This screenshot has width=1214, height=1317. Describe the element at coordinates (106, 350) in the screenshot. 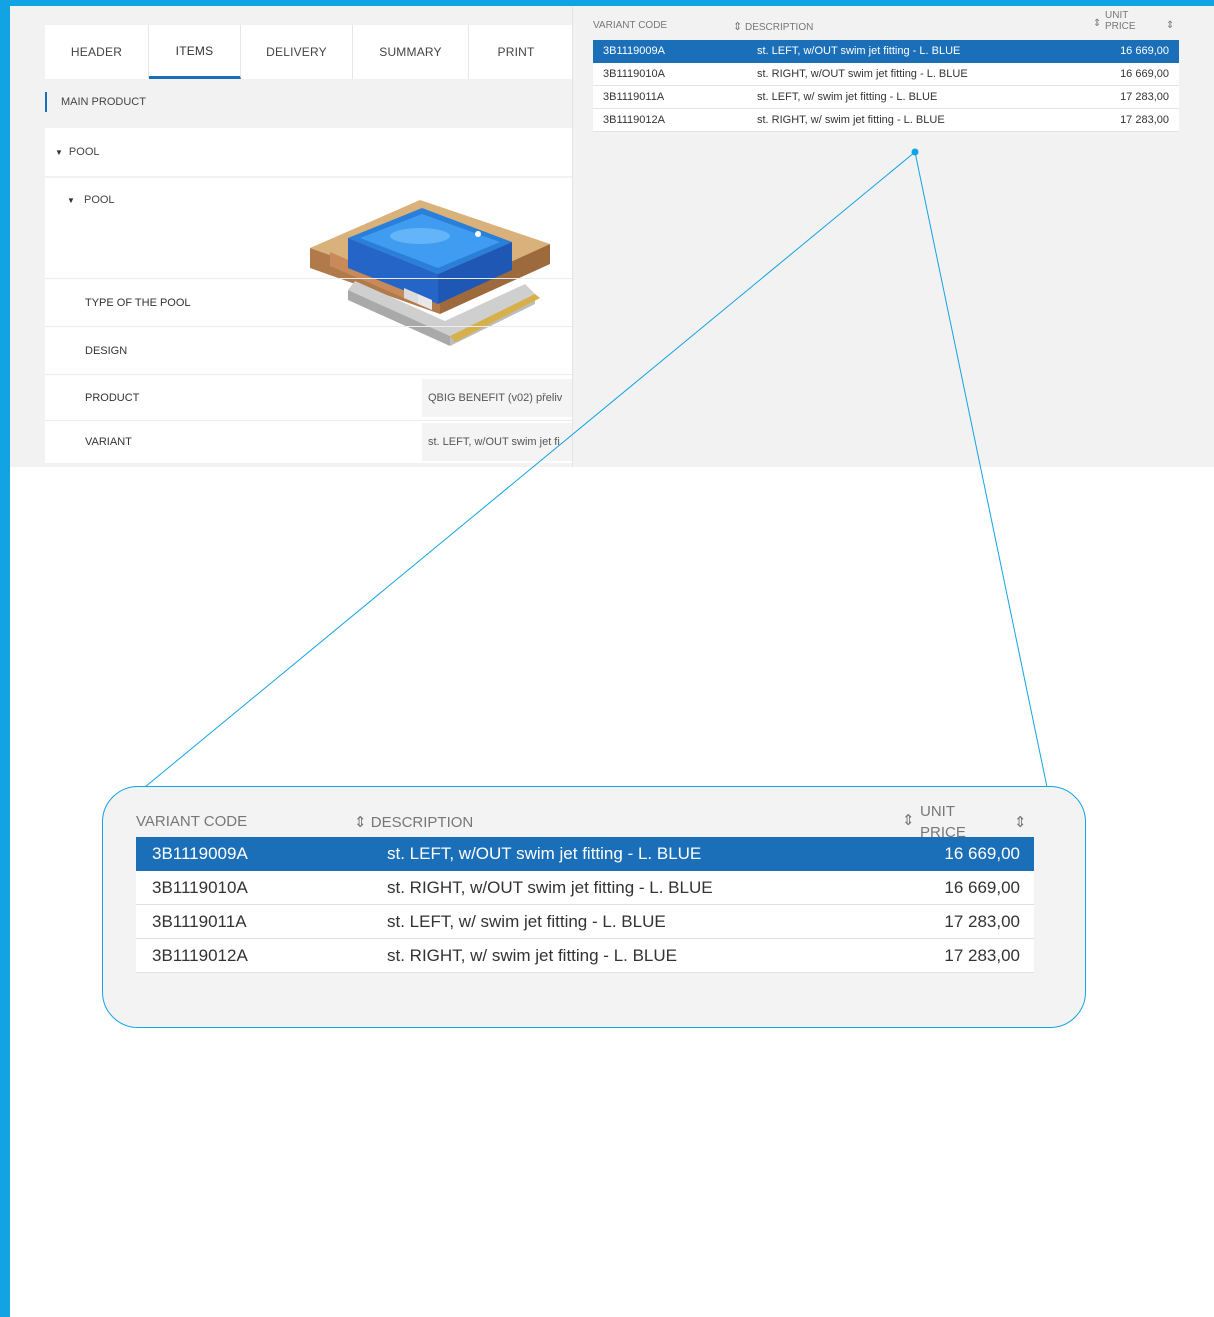

I see `design-label: DESIGN` at that location.